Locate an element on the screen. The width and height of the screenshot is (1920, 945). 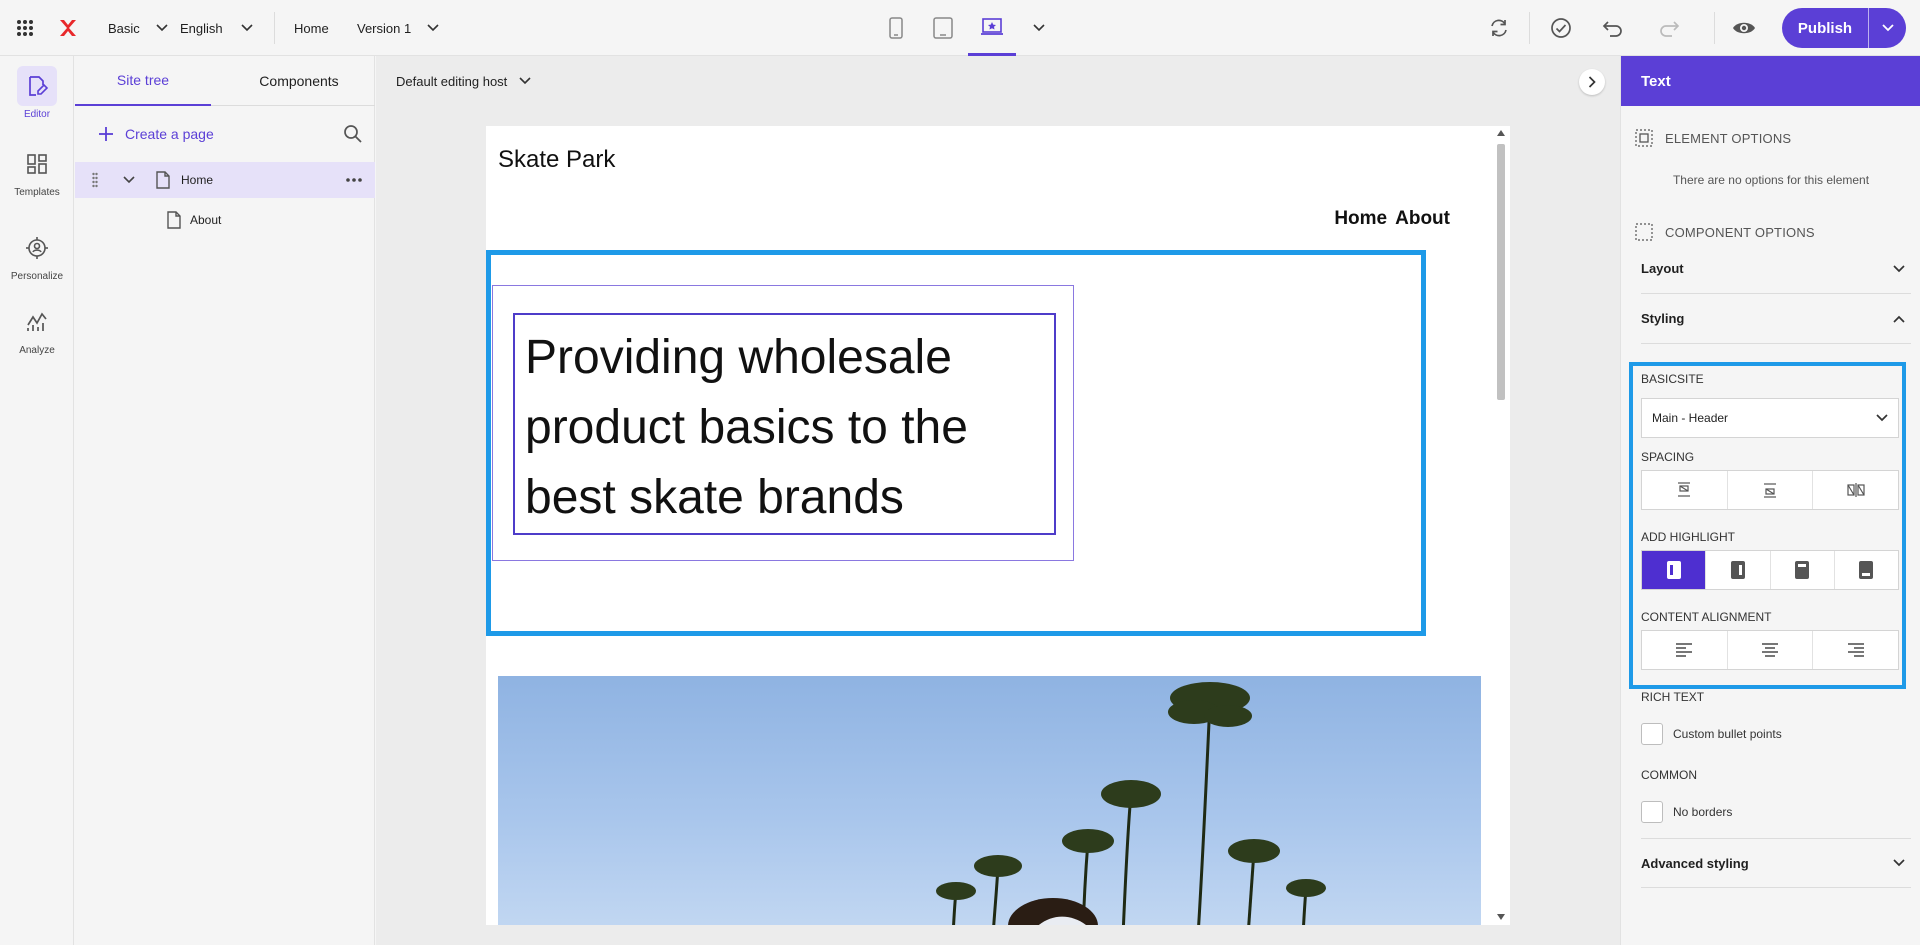
highlight-button-group is located at coordinates (1770, 570).